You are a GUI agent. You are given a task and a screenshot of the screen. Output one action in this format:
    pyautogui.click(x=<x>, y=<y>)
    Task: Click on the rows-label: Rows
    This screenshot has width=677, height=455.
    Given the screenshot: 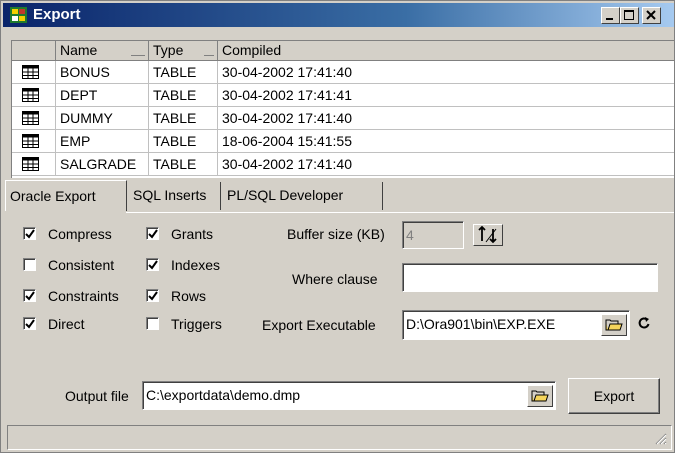 What is the action you would take?
    pyautogui.click(x=189, y=296)
    